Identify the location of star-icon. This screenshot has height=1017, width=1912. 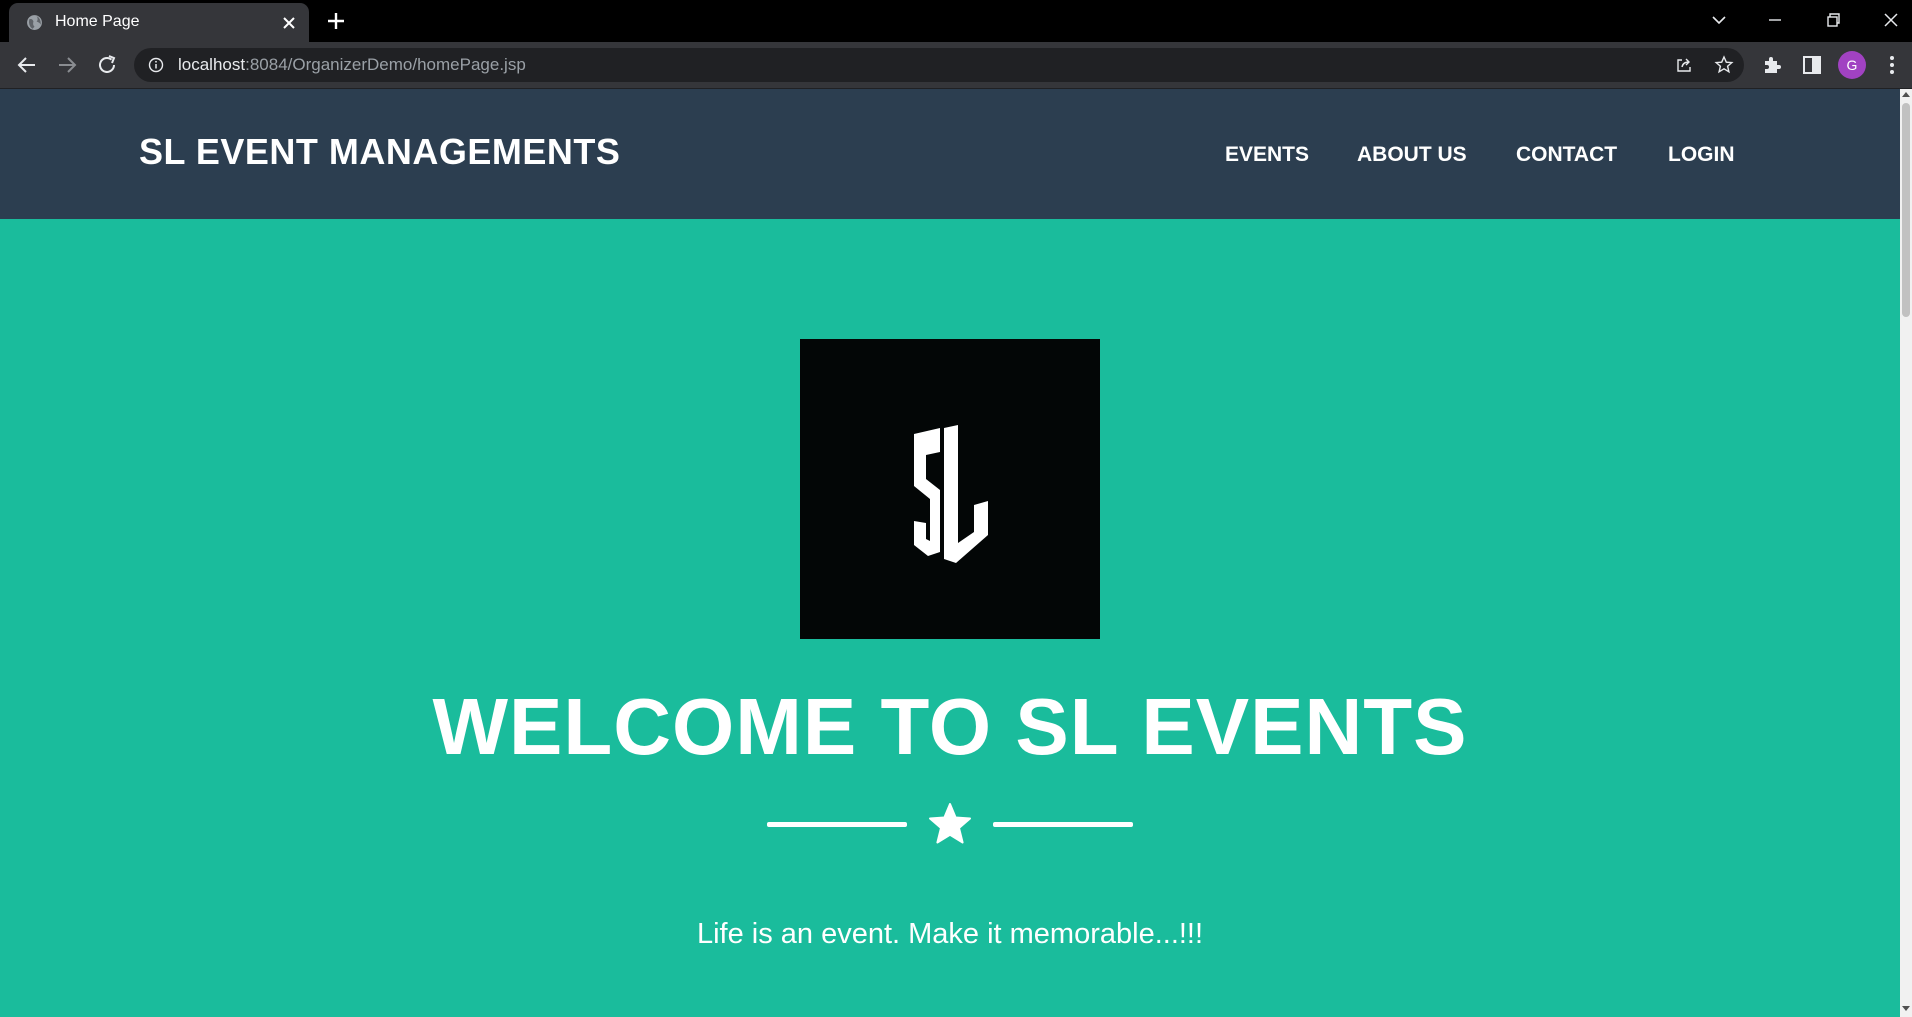
(950, 823).